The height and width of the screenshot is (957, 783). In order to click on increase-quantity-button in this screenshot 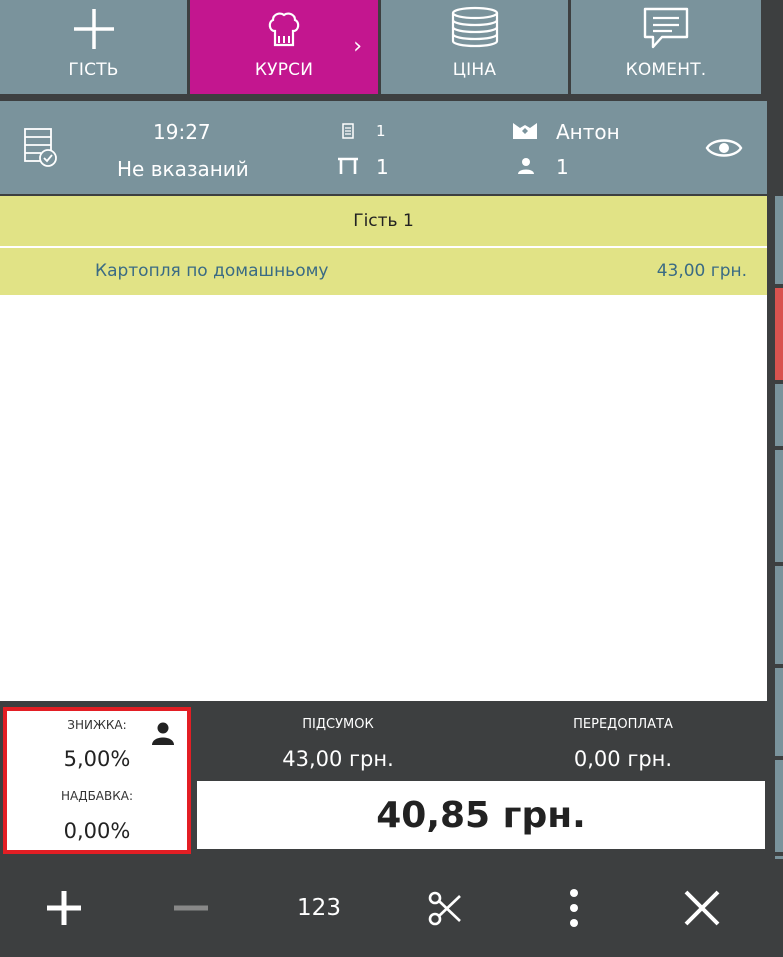, I will do `click(64, 908)`.